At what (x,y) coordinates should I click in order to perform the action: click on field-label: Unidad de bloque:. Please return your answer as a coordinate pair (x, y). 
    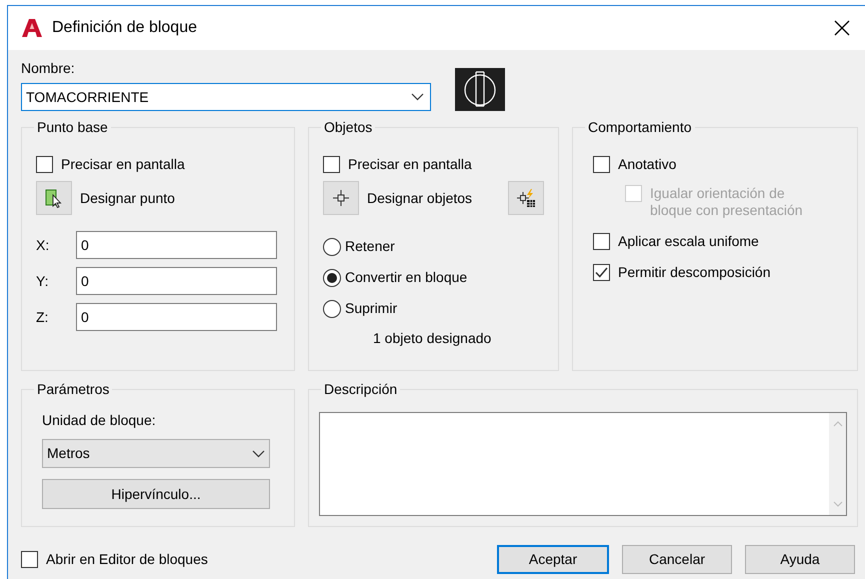
    Looking at the image, I should click on (99, 420).